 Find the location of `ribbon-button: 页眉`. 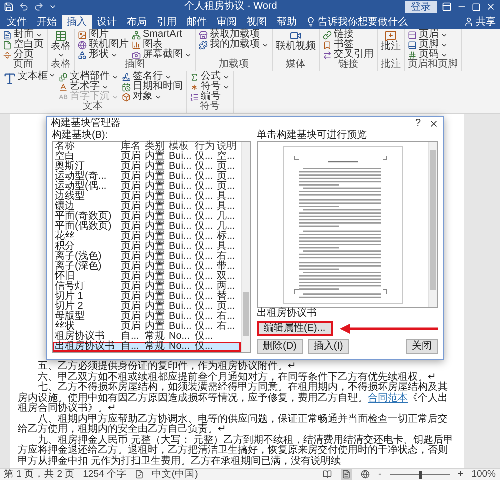

ribbon-button: 页眉 is located at coordinates (428, 35).